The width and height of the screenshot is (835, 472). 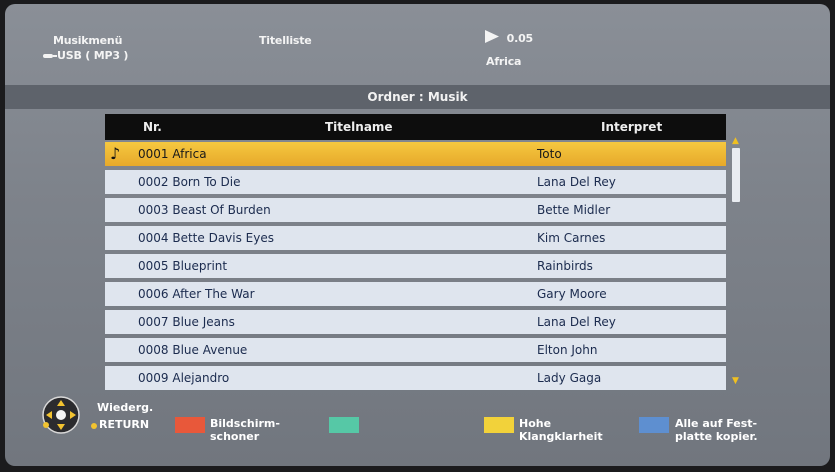 What do you see at coordinates (285, 40) in the screenshot?
I see `list-title: Titelliste` at bounding box center [285, 40].